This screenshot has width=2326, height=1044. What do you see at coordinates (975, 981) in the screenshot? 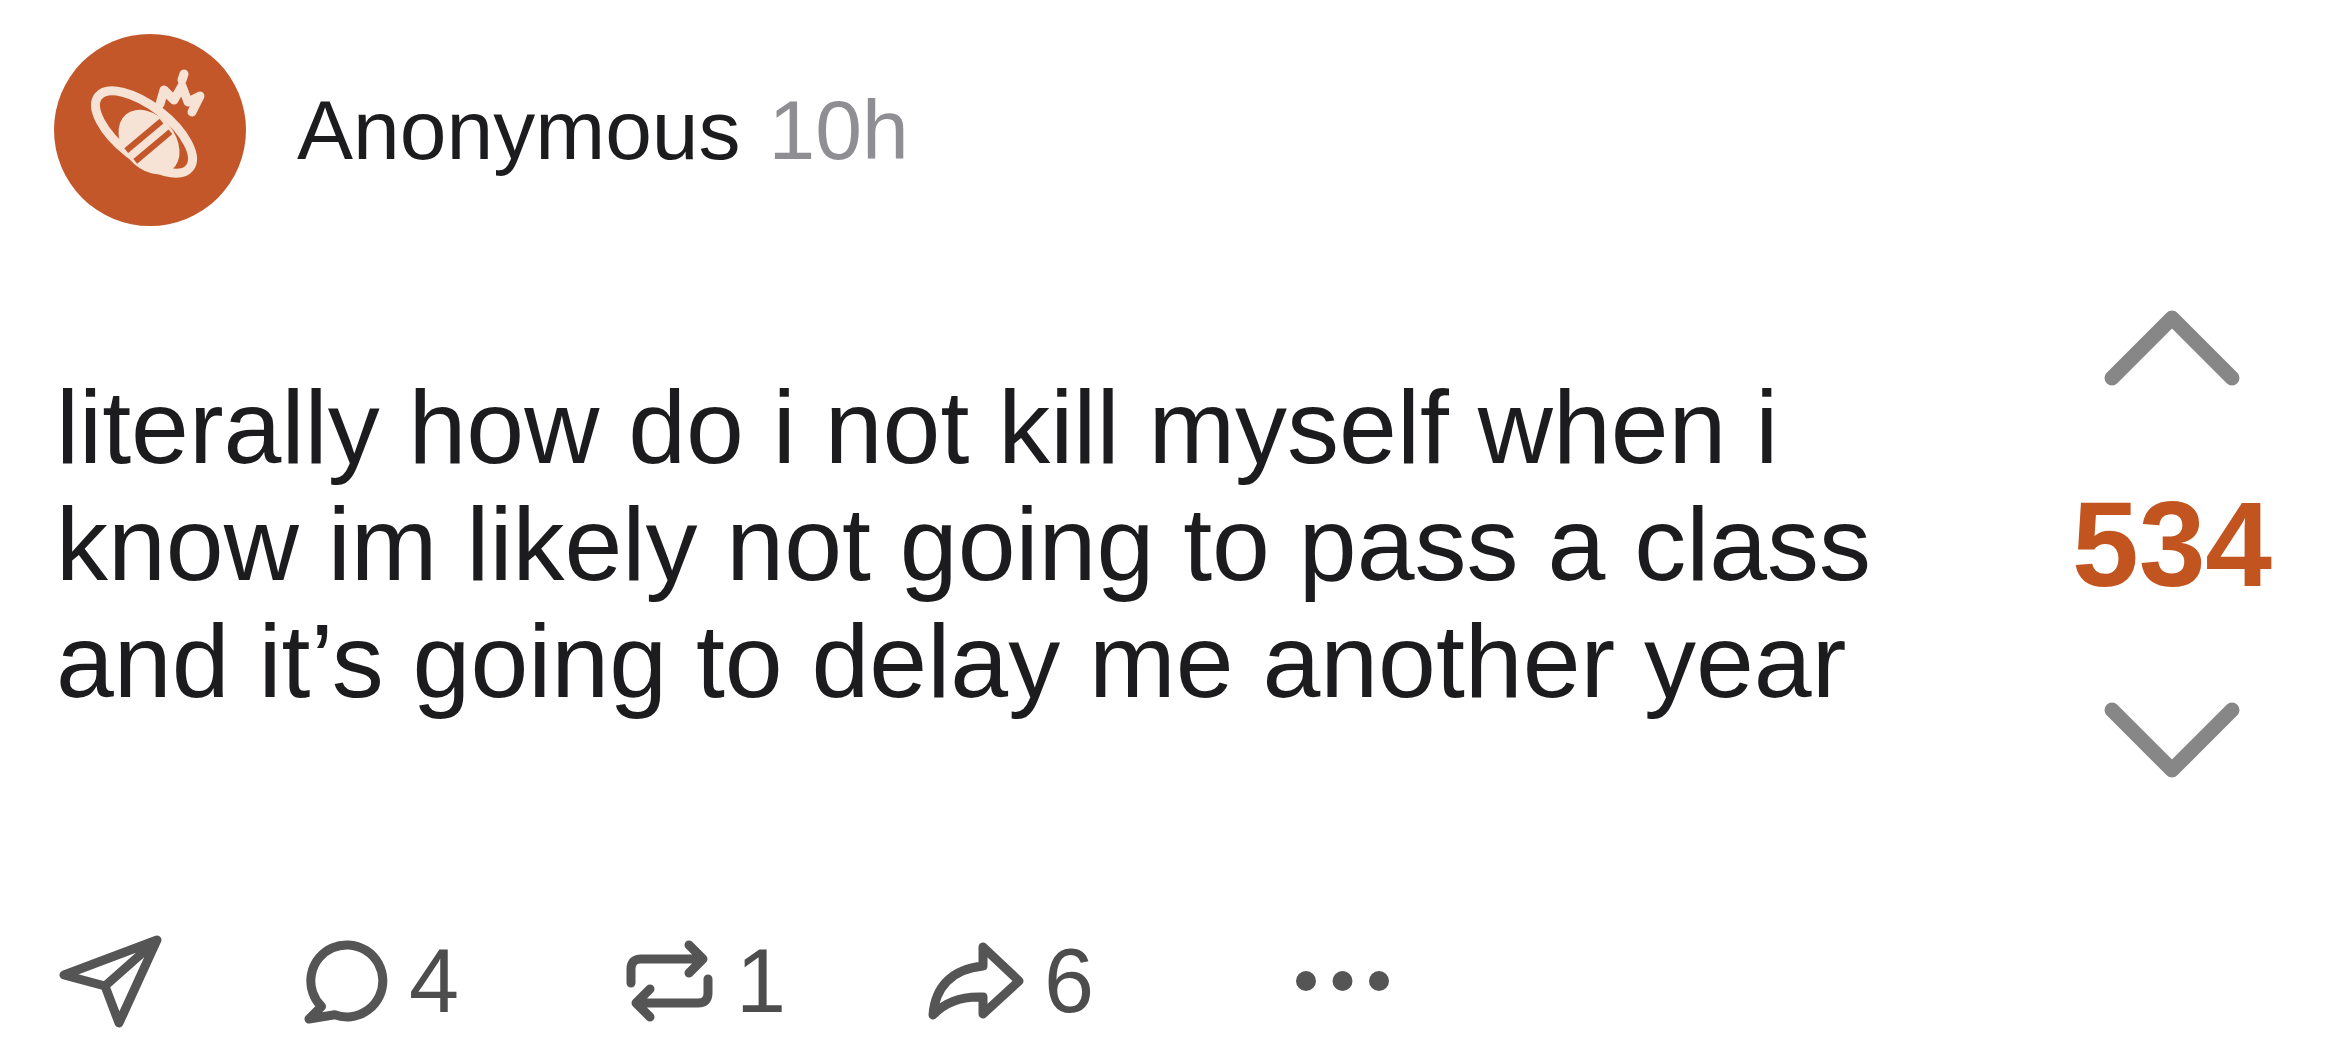
I see `share-arrow-icon` at bounding box center [975, 981].